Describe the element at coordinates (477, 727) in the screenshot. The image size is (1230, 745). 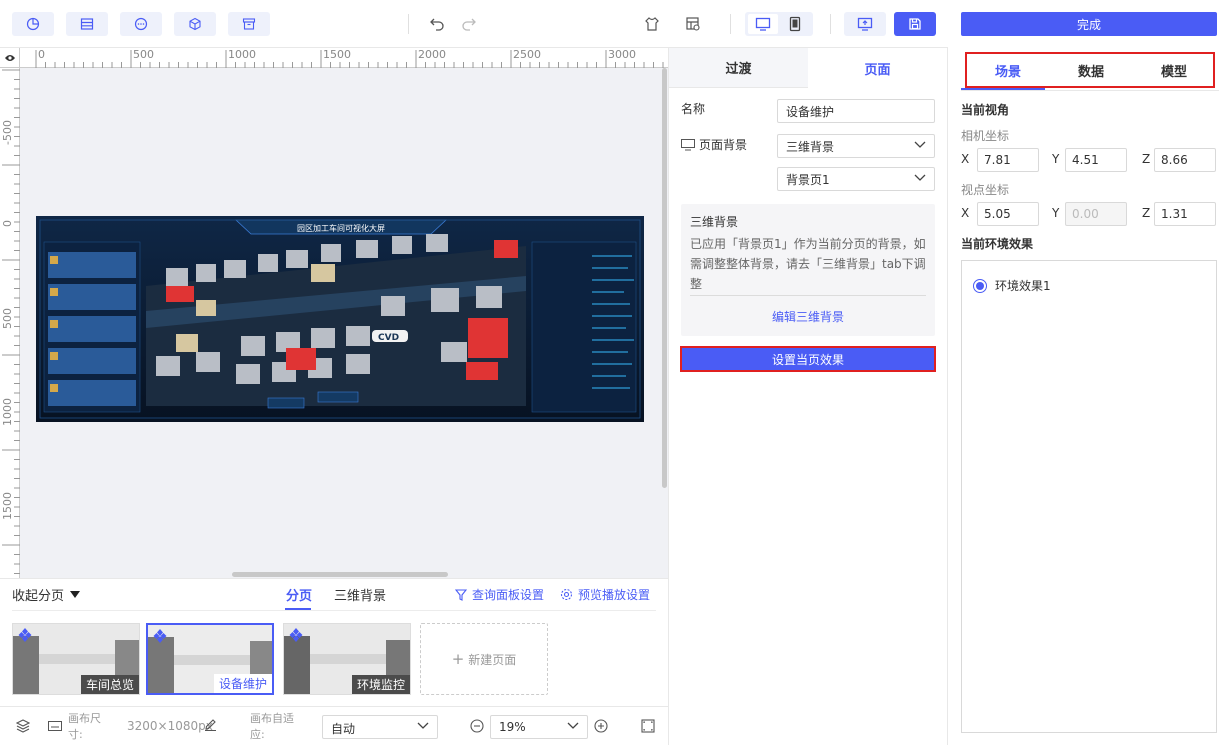
I see `zoom-out-icon` at that location.